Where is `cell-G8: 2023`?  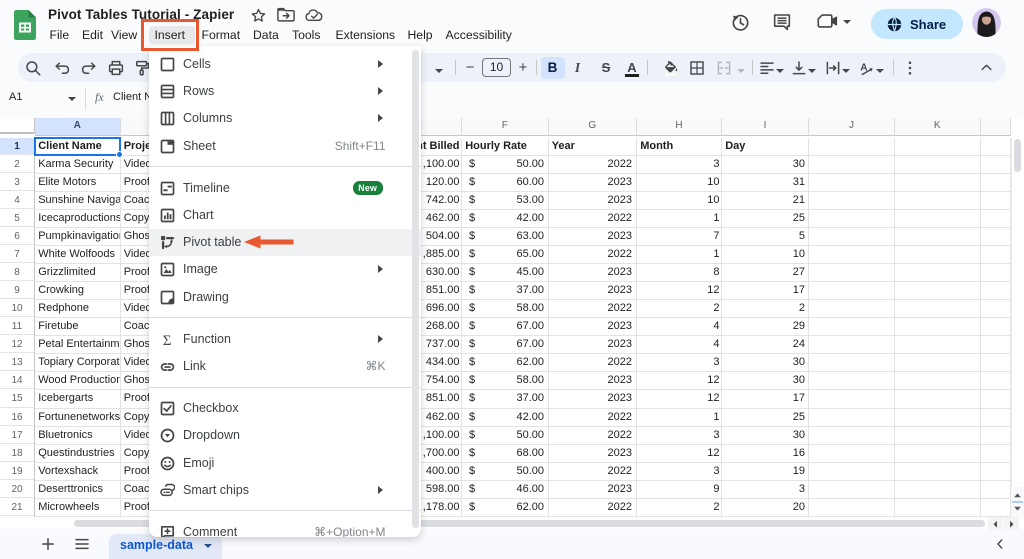
cell-G8: 2023 is located at coordinates (593, 272).